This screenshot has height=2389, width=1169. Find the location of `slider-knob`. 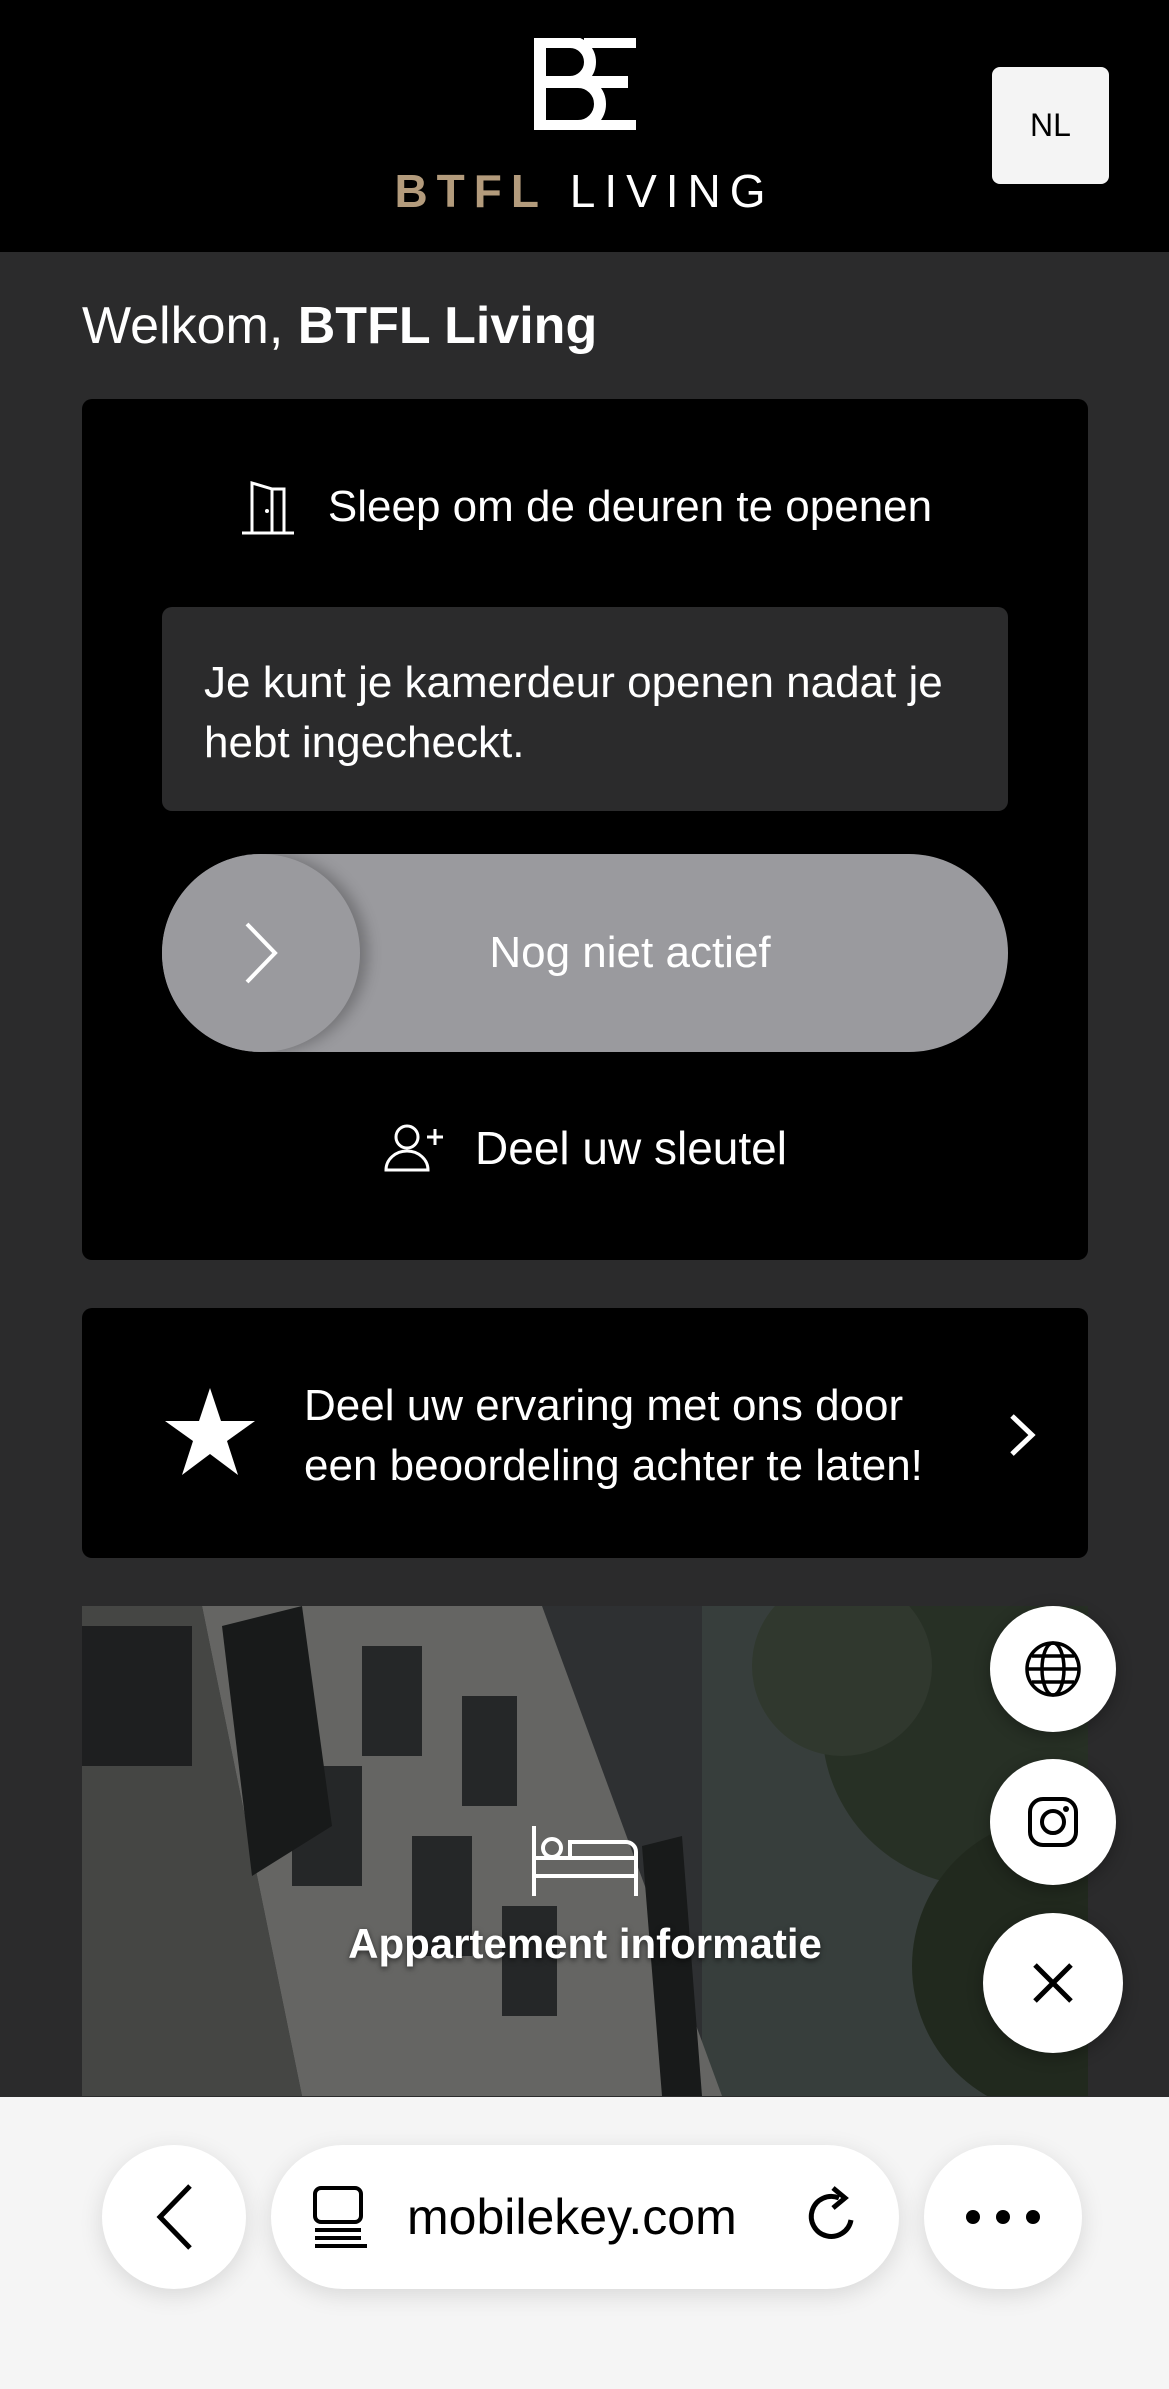

slider-knob is located at coordinates (261, 953).